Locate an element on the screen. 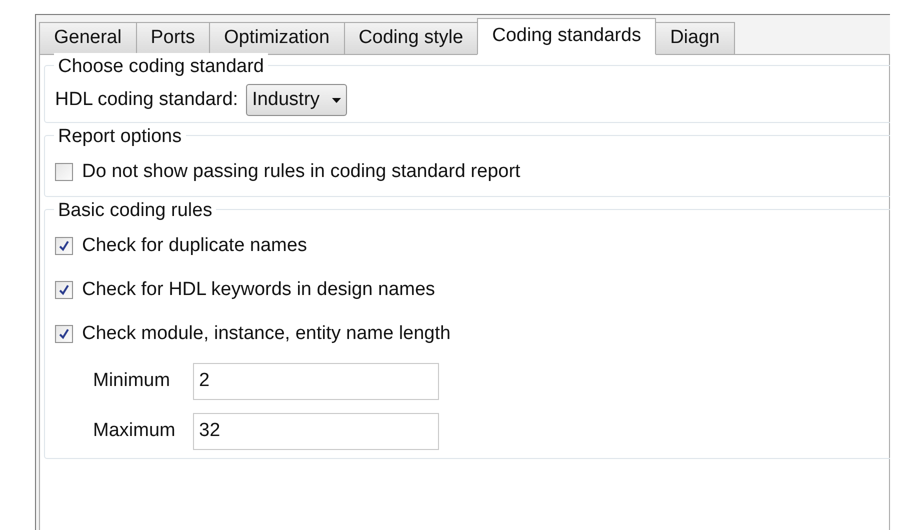 Image resolution: width=897 pixels, height=530 pixels. checkbox-label: Check module, instance, entity name length is located at coordinates (266, 334).